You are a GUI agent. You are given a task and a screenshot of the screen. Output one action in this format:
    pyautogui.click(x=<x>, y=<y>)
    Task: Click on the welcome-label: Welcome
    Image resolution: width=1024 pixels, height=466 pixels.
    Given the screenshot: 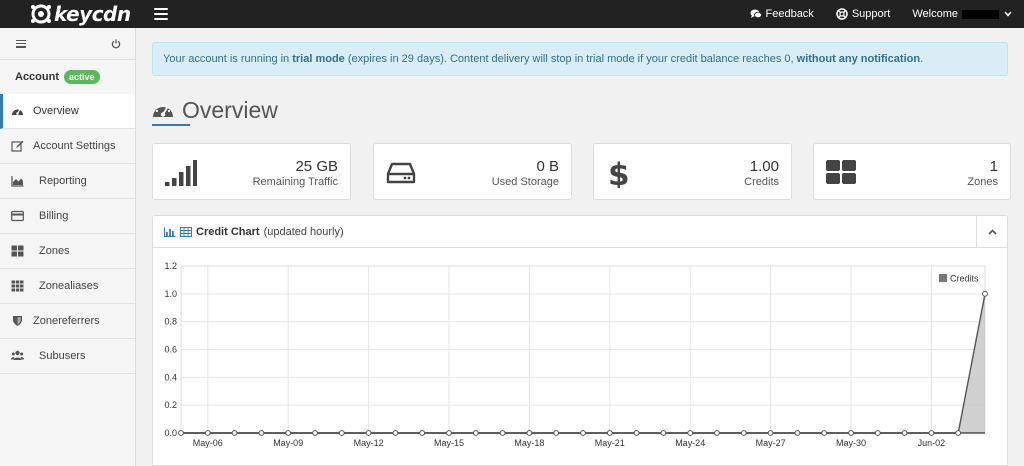 What is the action you would take?
    pyautogui.click(x=935, y=14)
    